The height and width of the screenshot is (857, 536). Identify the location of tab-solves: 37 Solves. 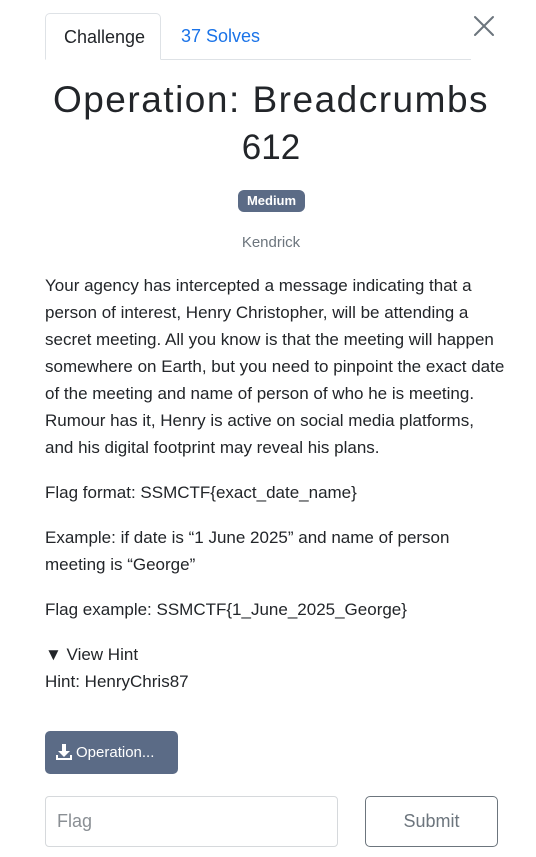
(220, 36).